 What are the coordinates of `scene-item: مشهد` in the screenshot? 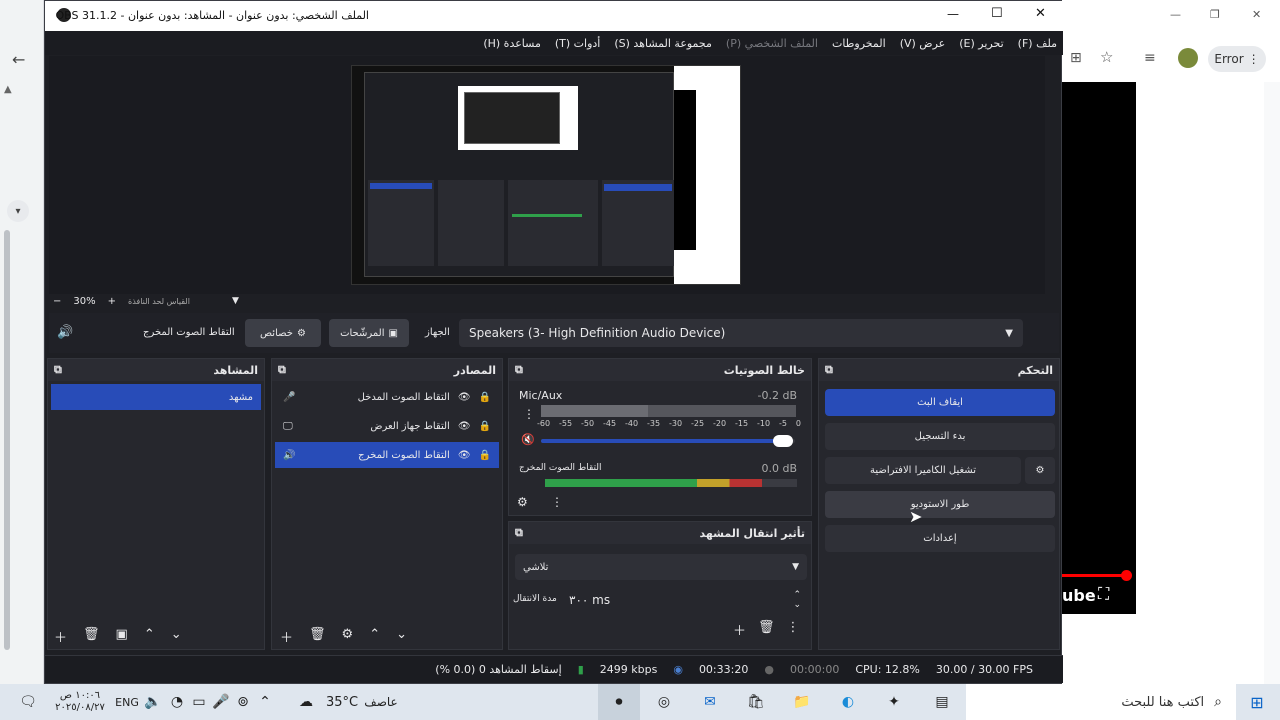 It's located at (156, 397).